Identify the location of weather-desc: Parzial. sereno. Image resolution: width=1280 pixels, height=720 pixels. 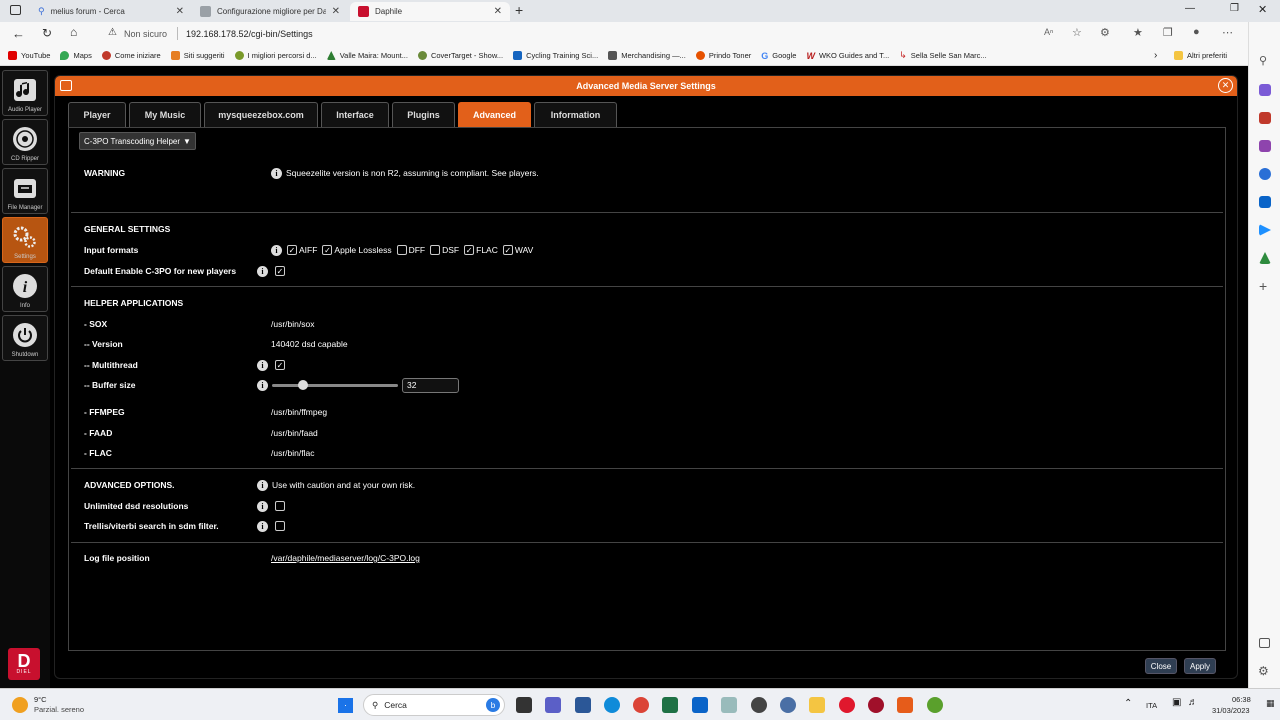
(59, 709).